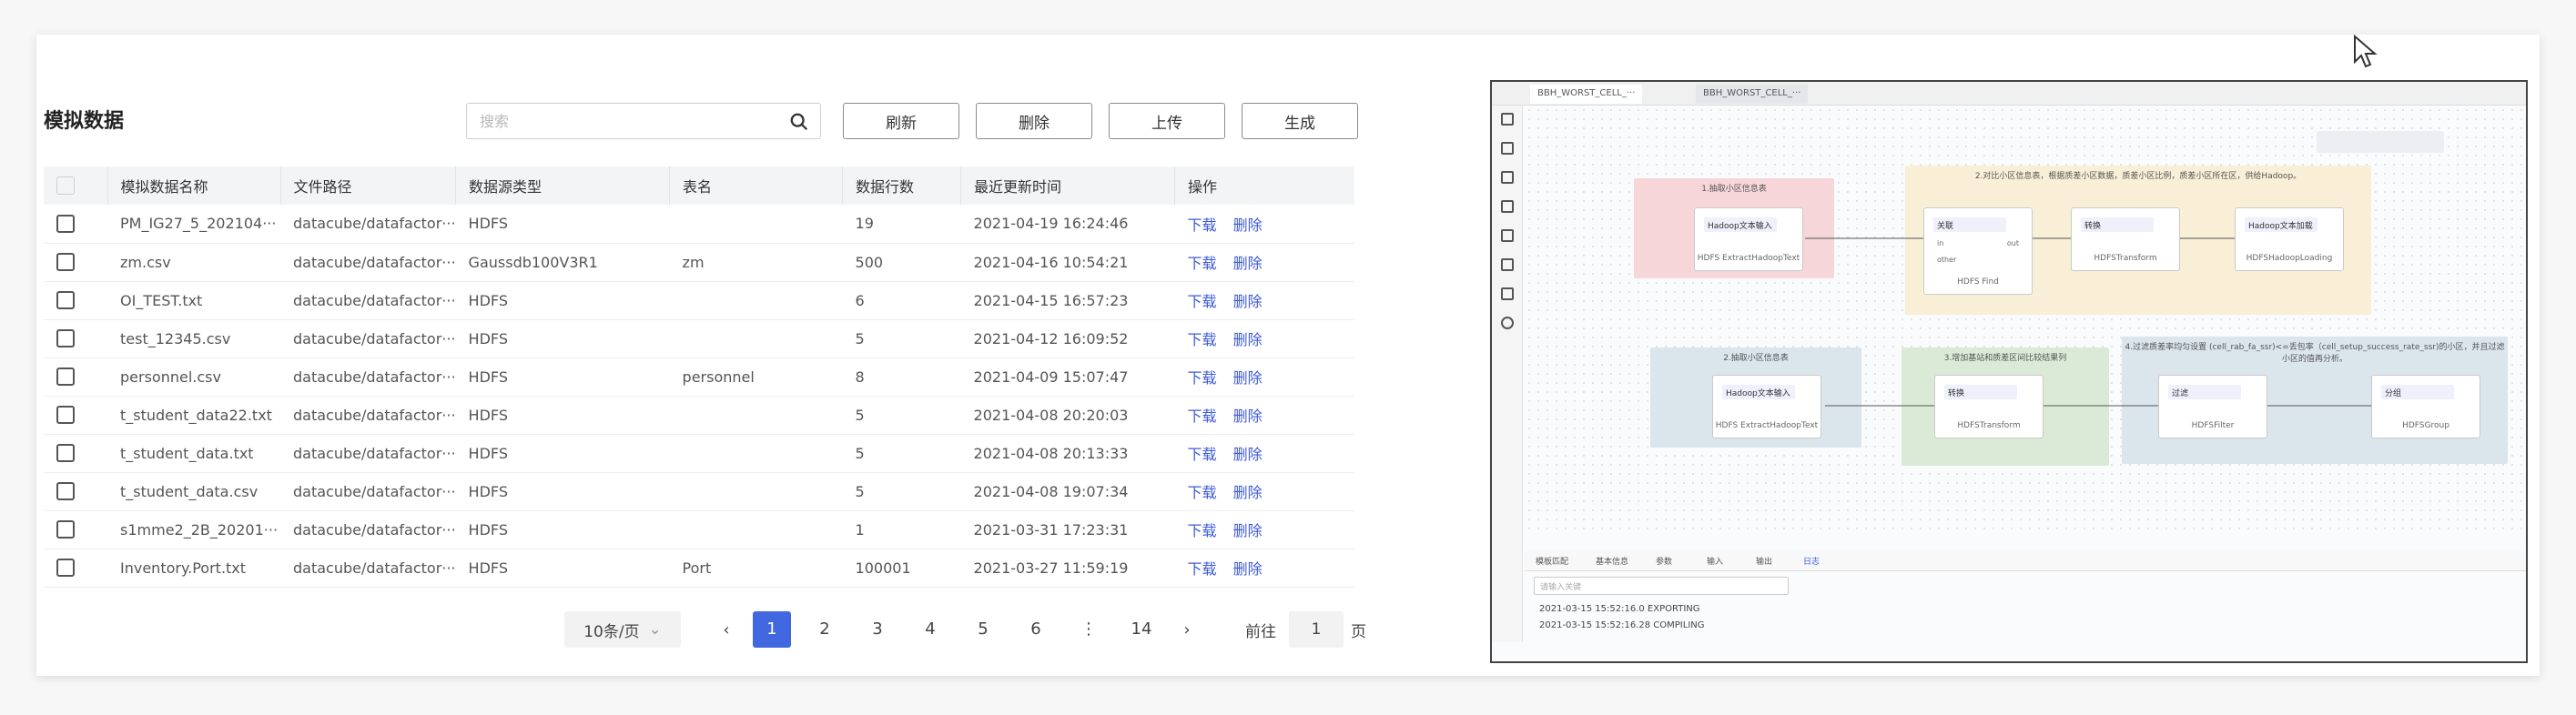 This screenshot has height=715, width=2576. Describe the element at coordinates (799, 122) in the screenshot. I see `search-icon` at that location.